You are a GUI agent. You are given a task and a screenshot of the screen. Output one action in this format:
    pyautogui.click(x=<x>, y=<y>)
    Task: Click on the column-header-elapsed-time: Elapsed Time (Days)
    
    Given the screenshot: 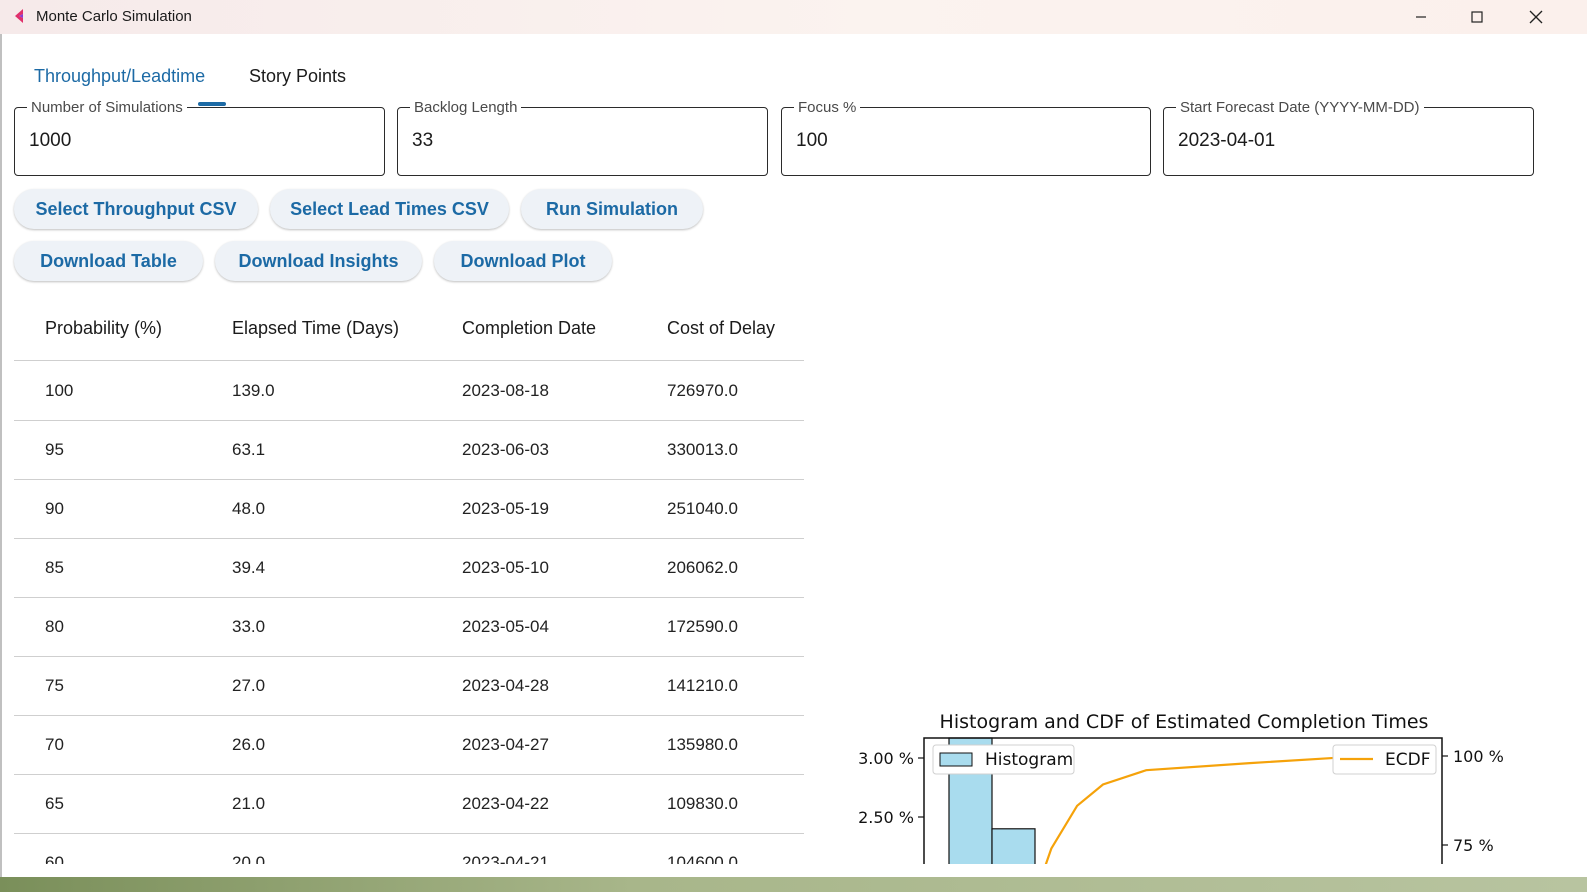 What is the action you would take?
    pyautogui.click(x=315, y=328)
    